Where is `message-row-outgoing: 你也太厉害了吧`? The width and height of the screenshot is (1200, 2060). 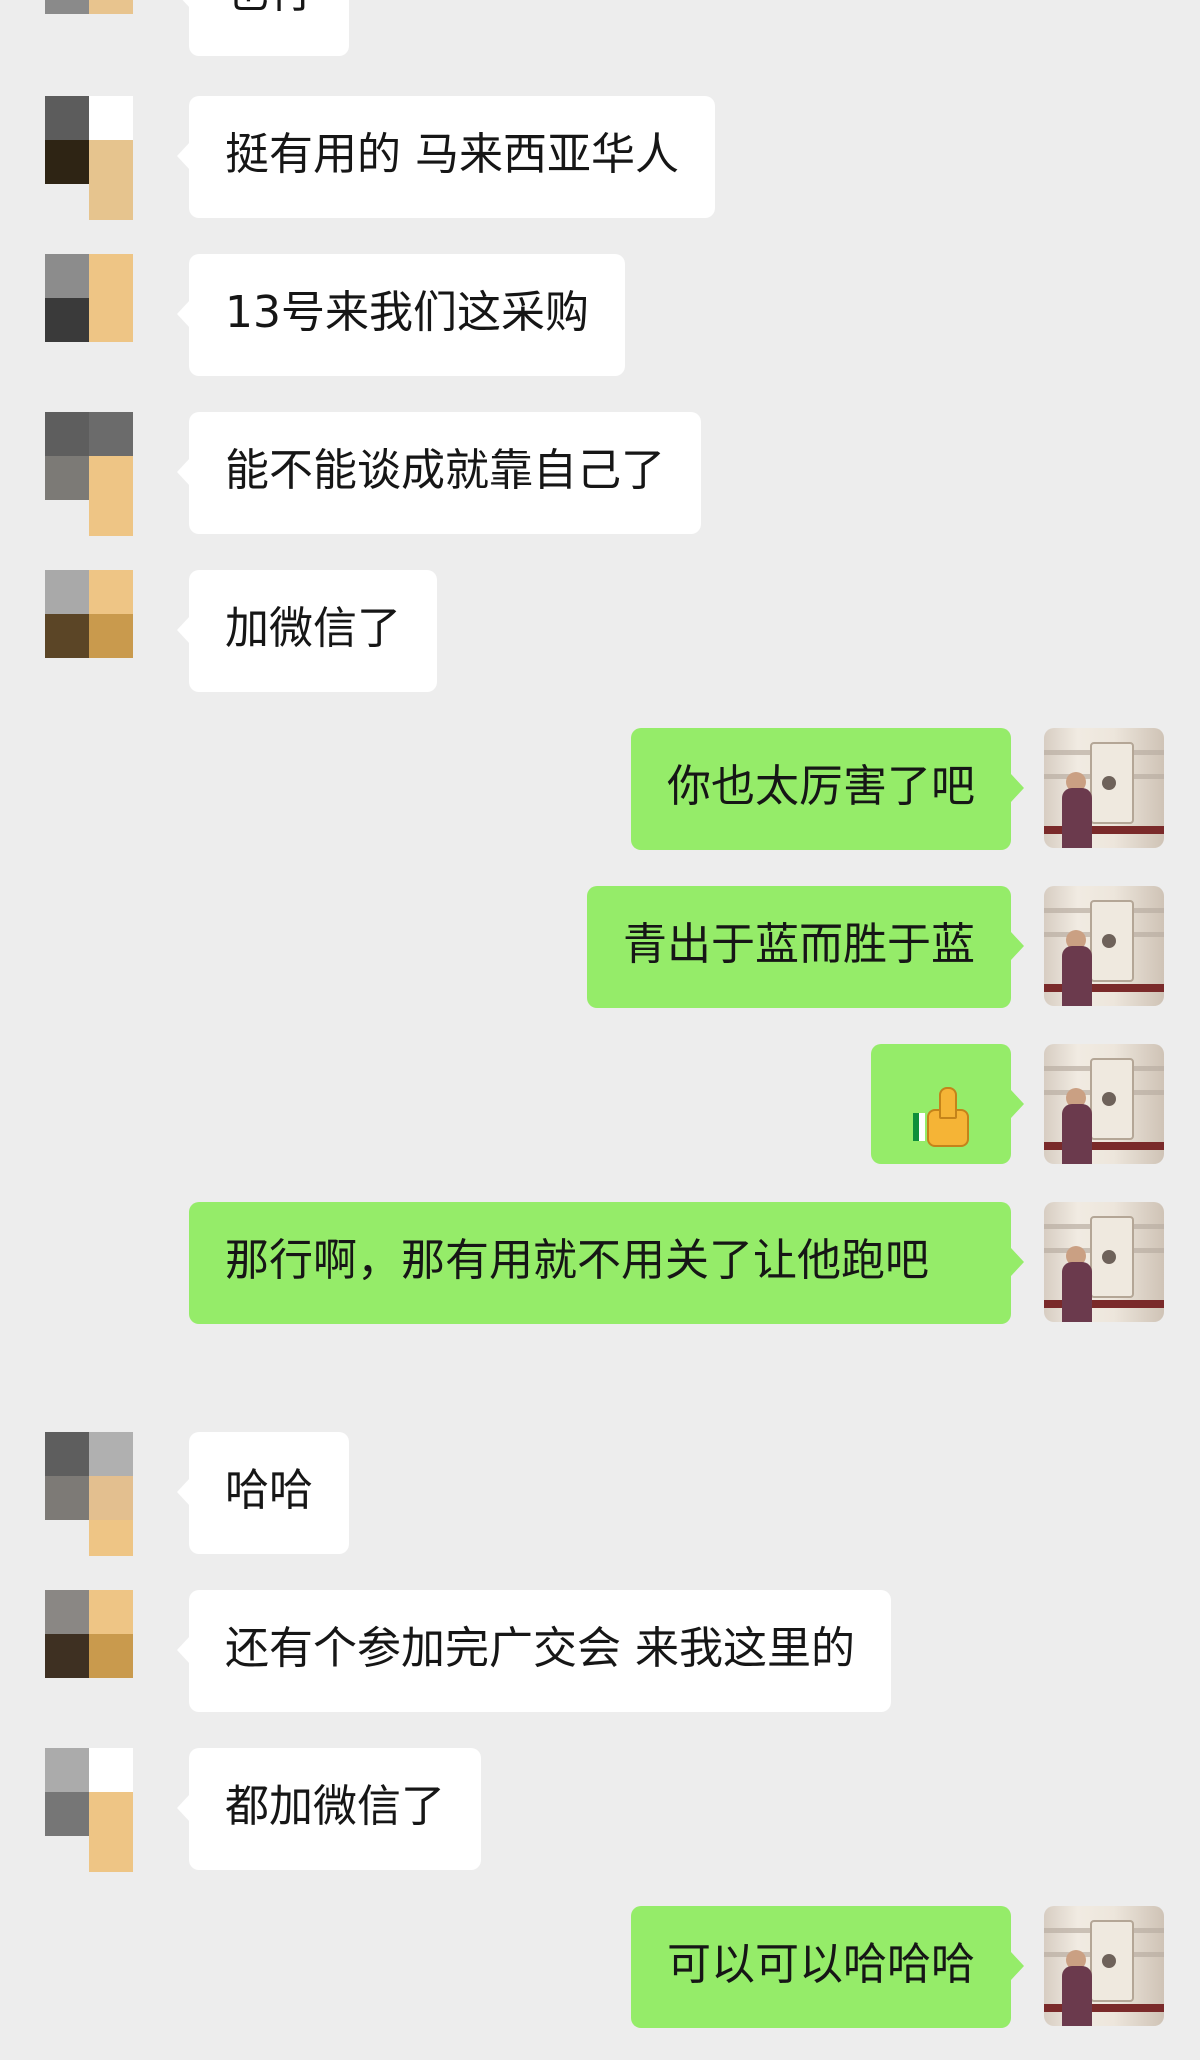 message-row-outgoing: 你也太厉害了吧 is located at coordinates (600, 790).